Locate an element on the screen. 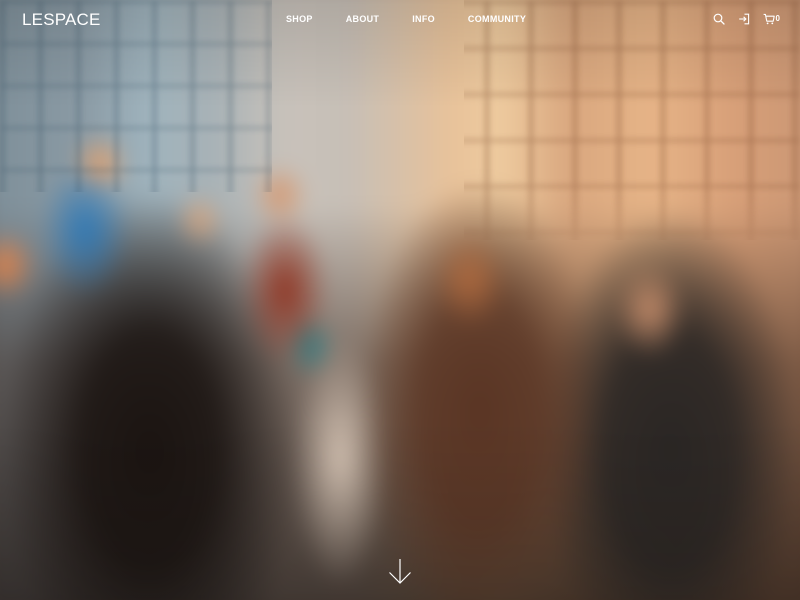 Image resolution: width=800 pixels, height=600 pixels. nav-item-info: INFO is located at coordinates (423, 19).